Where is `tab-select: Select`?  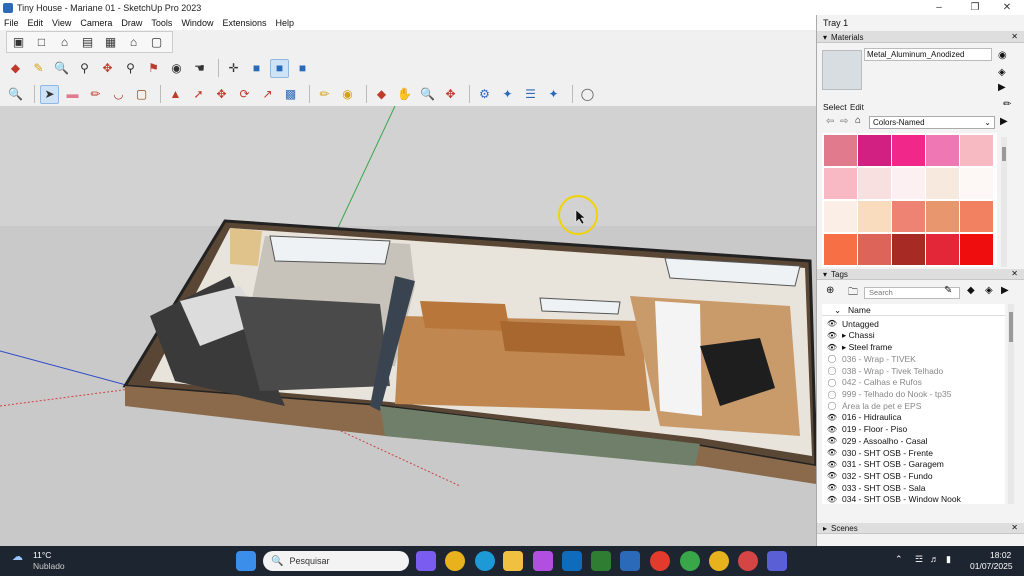 tab-select: Select is located at coordinates (835, 107).